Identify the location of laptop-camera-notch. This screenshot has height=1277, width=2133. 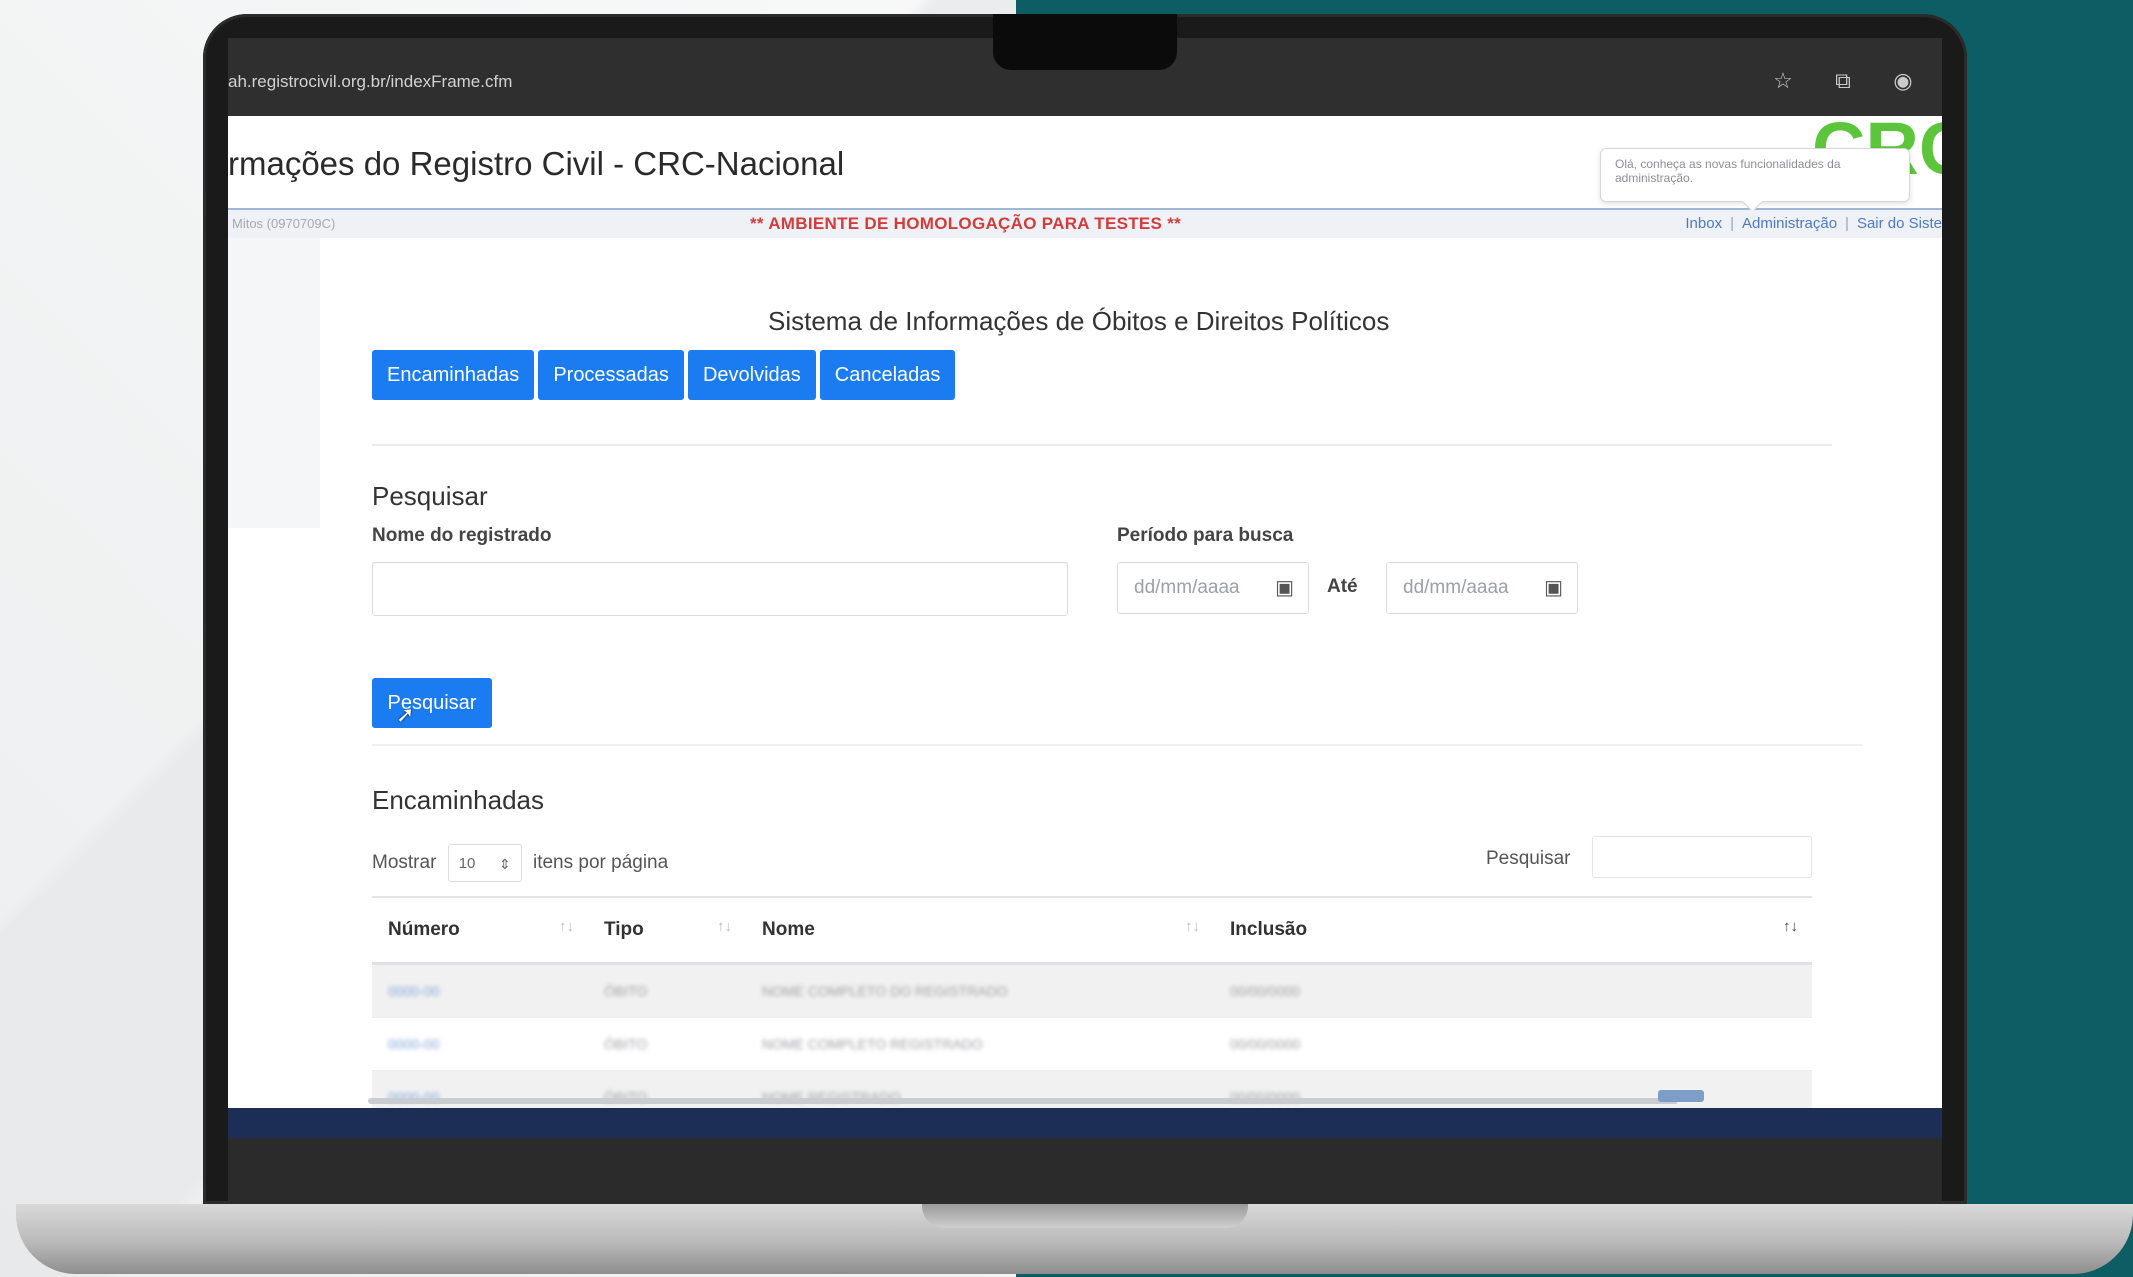
(1085, 42).